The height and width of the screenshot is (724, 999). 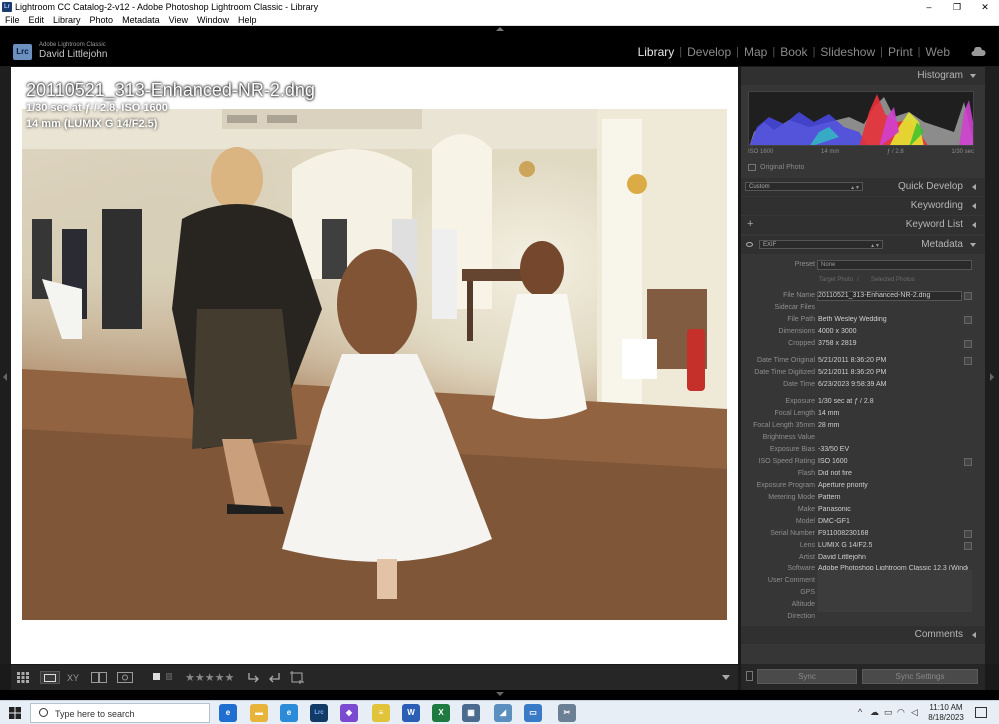 What do you see at coordinates (874, 712) in the screenshot?
I see `tray-cloud-icon: ☁` at bounding box center [874, 712].